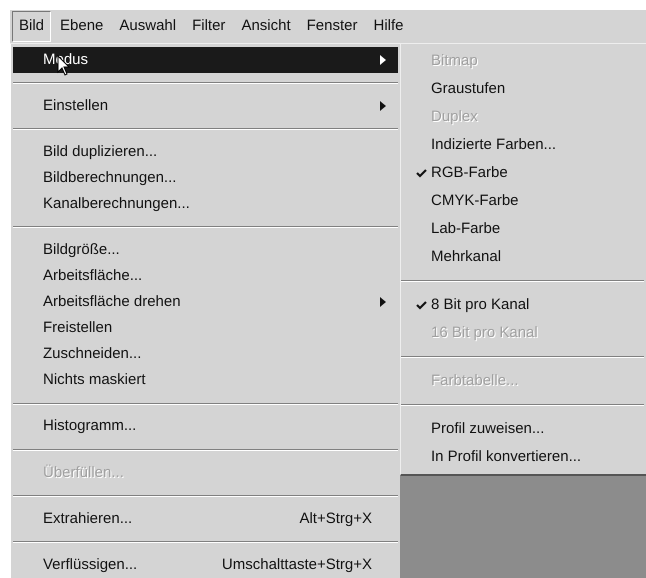 The height and width of the screenshot is (578, 646). I want to click on submenu-item: Mehrkanal, so click(522, 257).